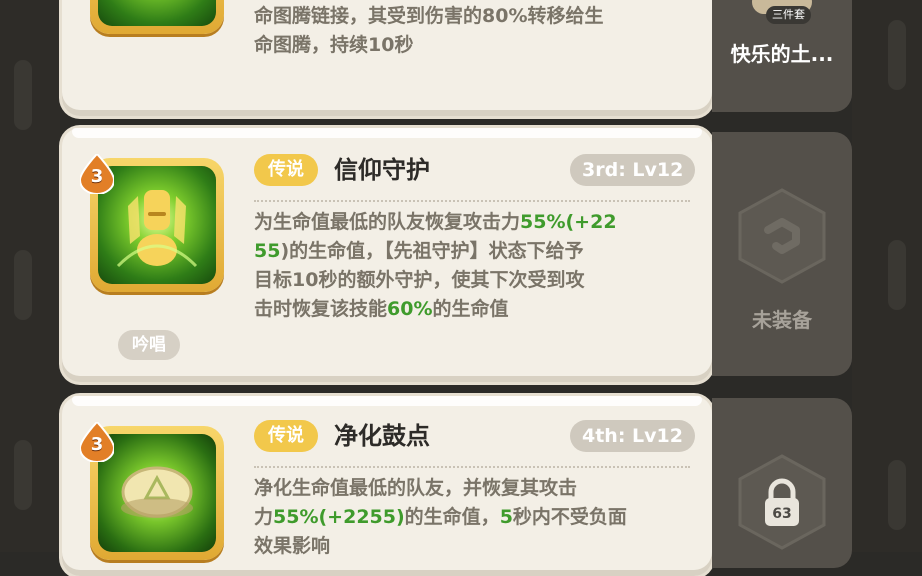 This screenshot has height=576, width=922. What do you see at coordinates (410, 309) in the screenshot?
I see `desc-highlight: 60%` at bounding box center [410, 309].